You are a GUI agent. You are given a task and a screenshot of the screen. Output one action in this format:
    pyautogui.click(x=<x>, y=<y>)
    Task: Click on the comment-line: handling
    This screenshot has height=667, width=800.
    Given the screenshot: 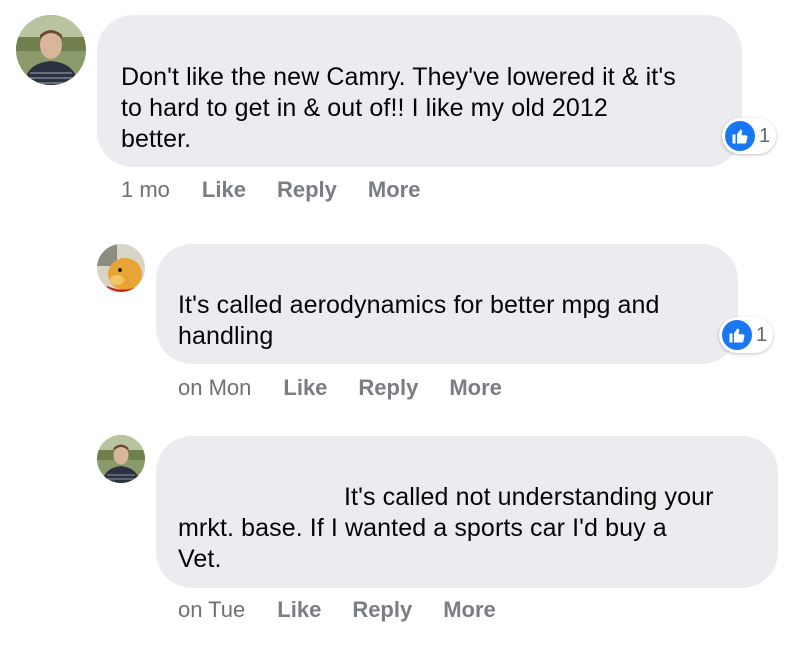 What is the action you would take?
    pyautogui.click(x=226, y=336)
    